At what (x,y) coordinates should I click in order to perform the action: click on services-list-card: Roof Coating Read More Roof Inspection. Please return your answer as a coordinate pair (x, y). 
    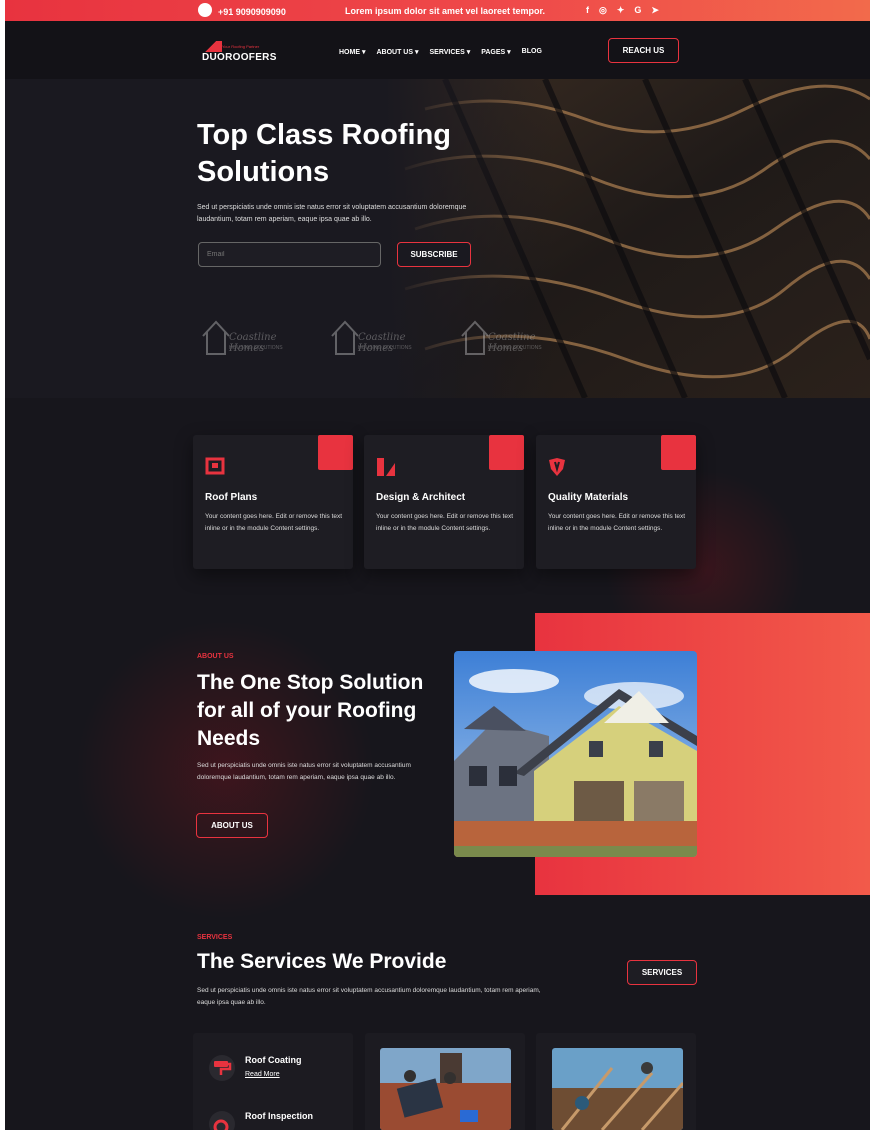
    Looking at the image, I should click on (273, 1081).